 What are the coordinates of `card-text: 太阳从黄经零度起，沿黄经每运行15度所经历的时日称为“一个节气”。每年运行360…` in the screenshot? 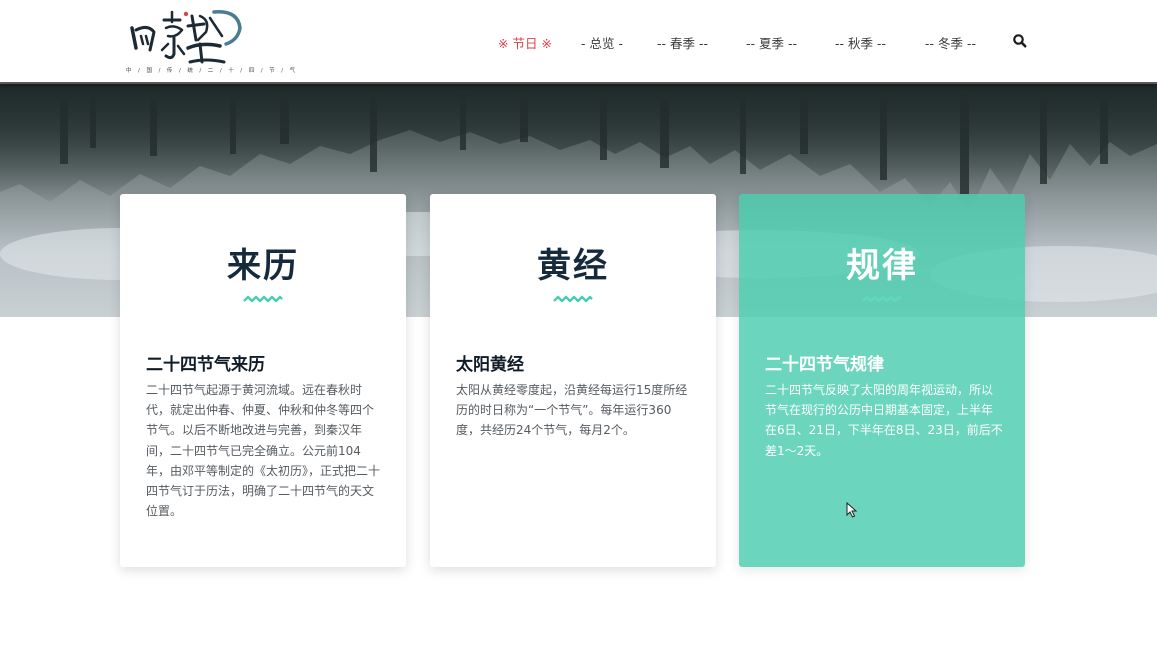 It's located at (572, 410).